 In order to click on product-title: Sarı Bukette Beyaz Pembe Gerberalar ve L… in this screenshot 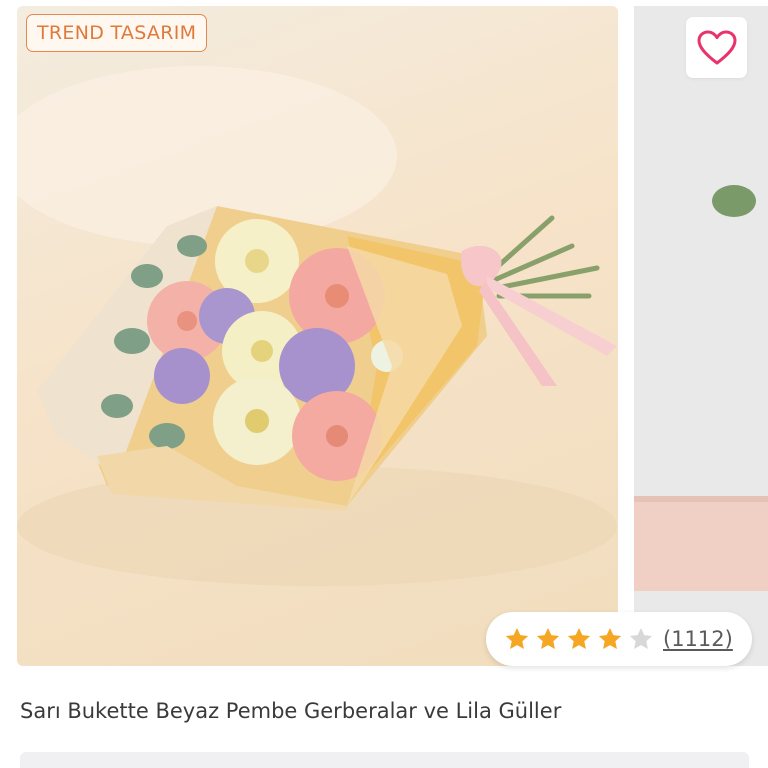, I will do `click(290, 711)`.